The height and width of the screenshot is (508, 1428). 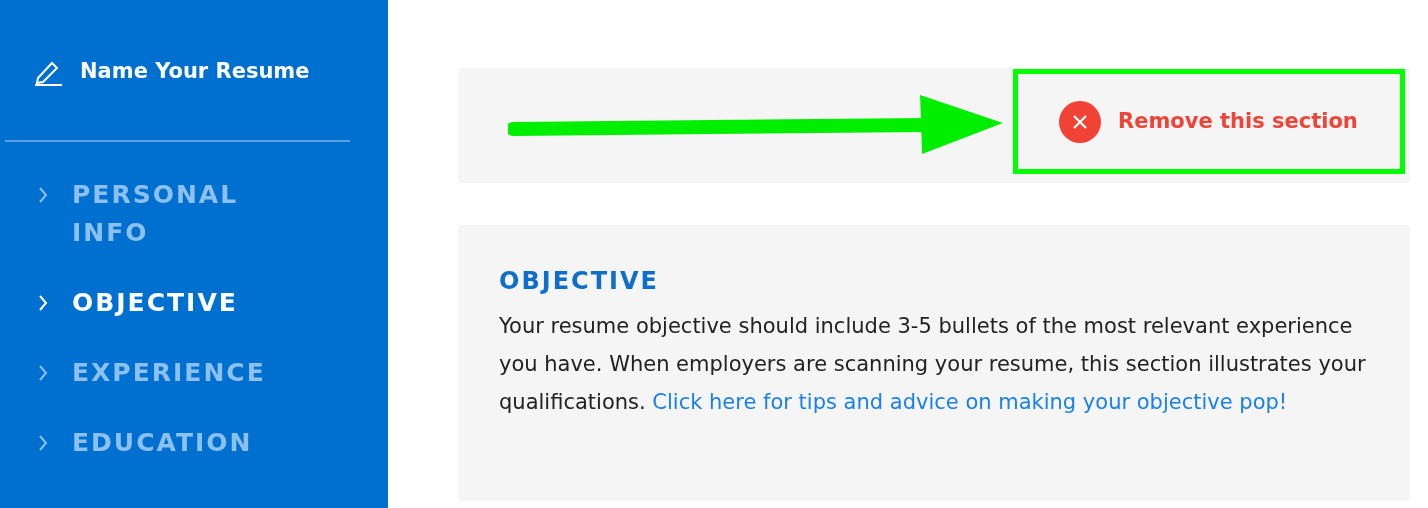 What do you see at coordinates (213, 372) in the screenshot?
I see `nav-item: EXPERIENCE` at bounding box center [213, 372].